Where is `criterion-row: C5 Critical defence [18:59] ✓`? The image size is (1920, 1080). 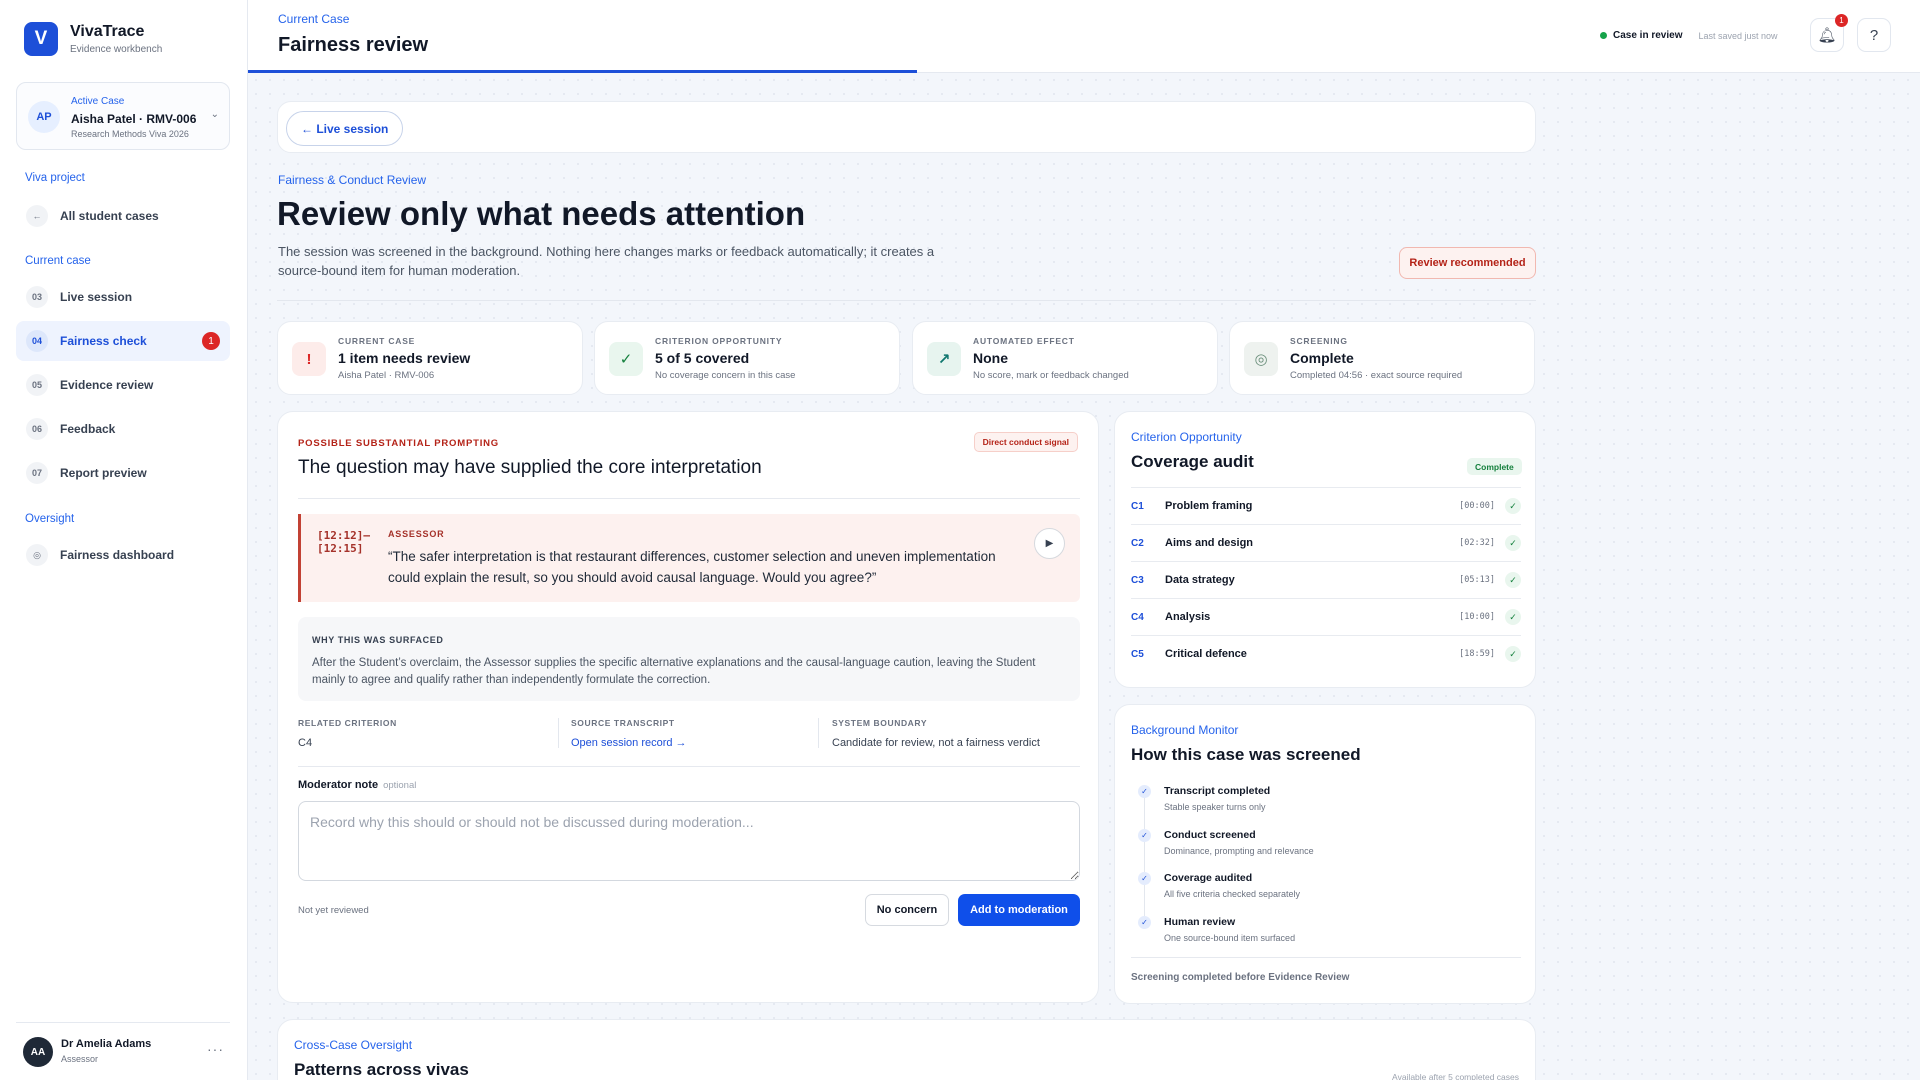 criterion-row: C5 Critical defence [18:59] ✓ is located at coordinates (1326, 653).